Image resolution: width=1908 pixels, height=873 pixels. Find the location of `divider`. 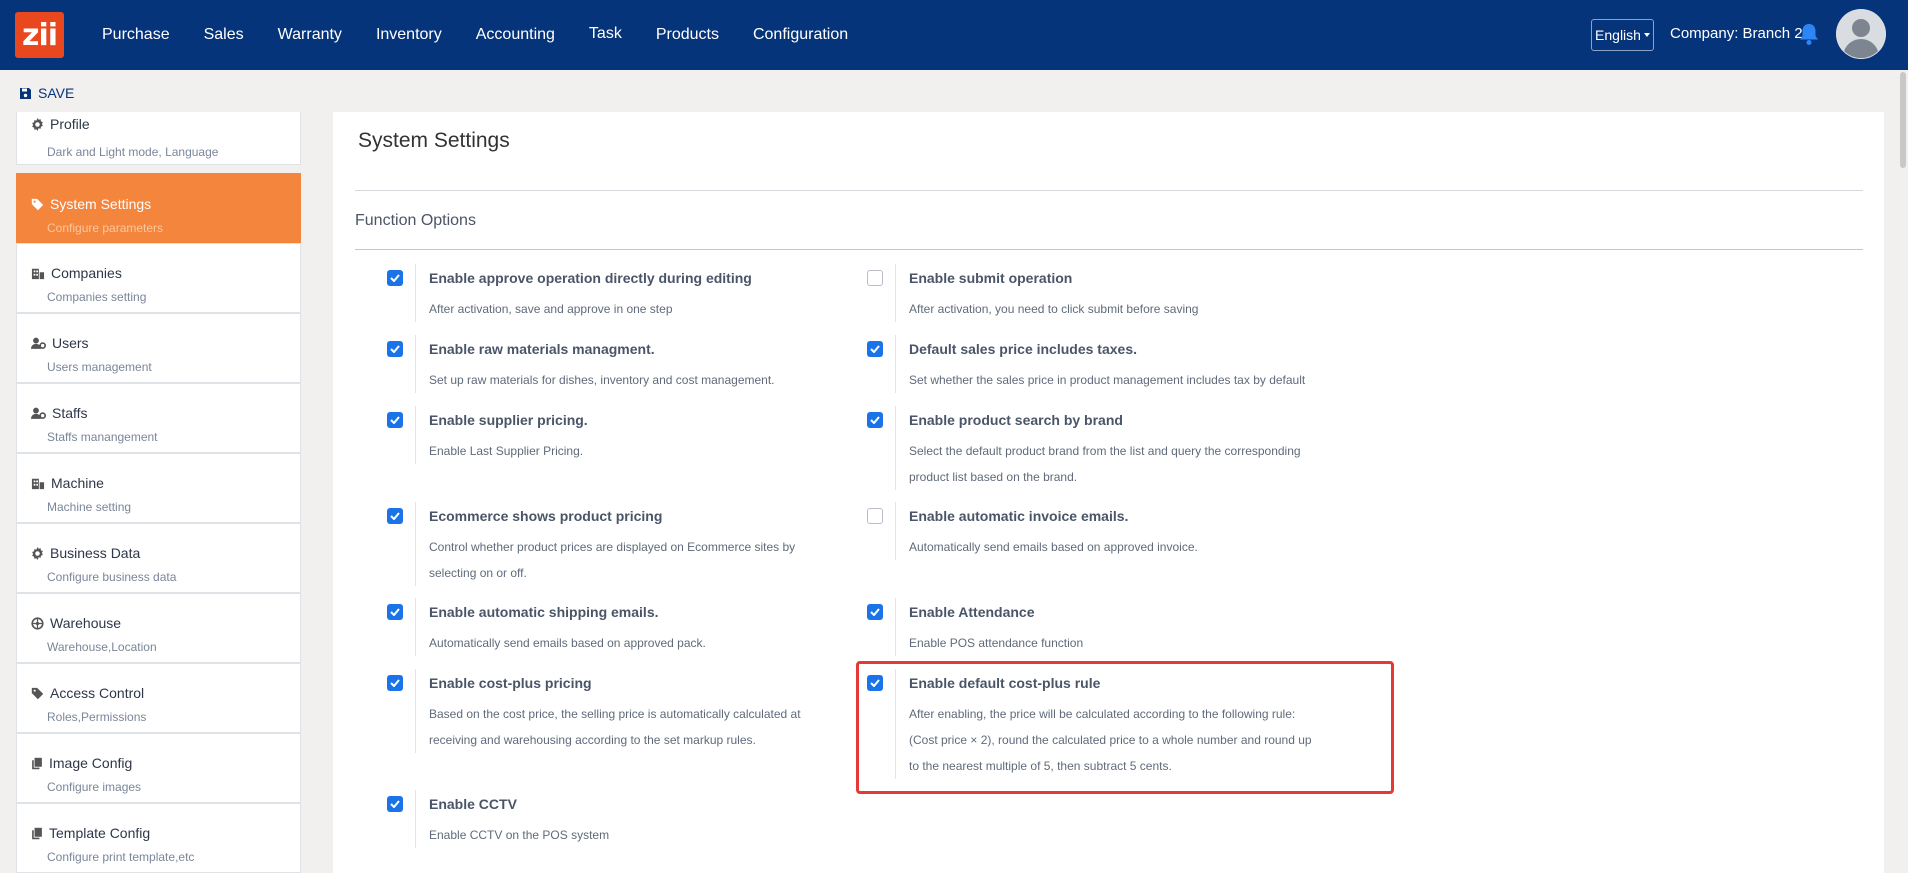

divider is located at coordinates (1109, 190).